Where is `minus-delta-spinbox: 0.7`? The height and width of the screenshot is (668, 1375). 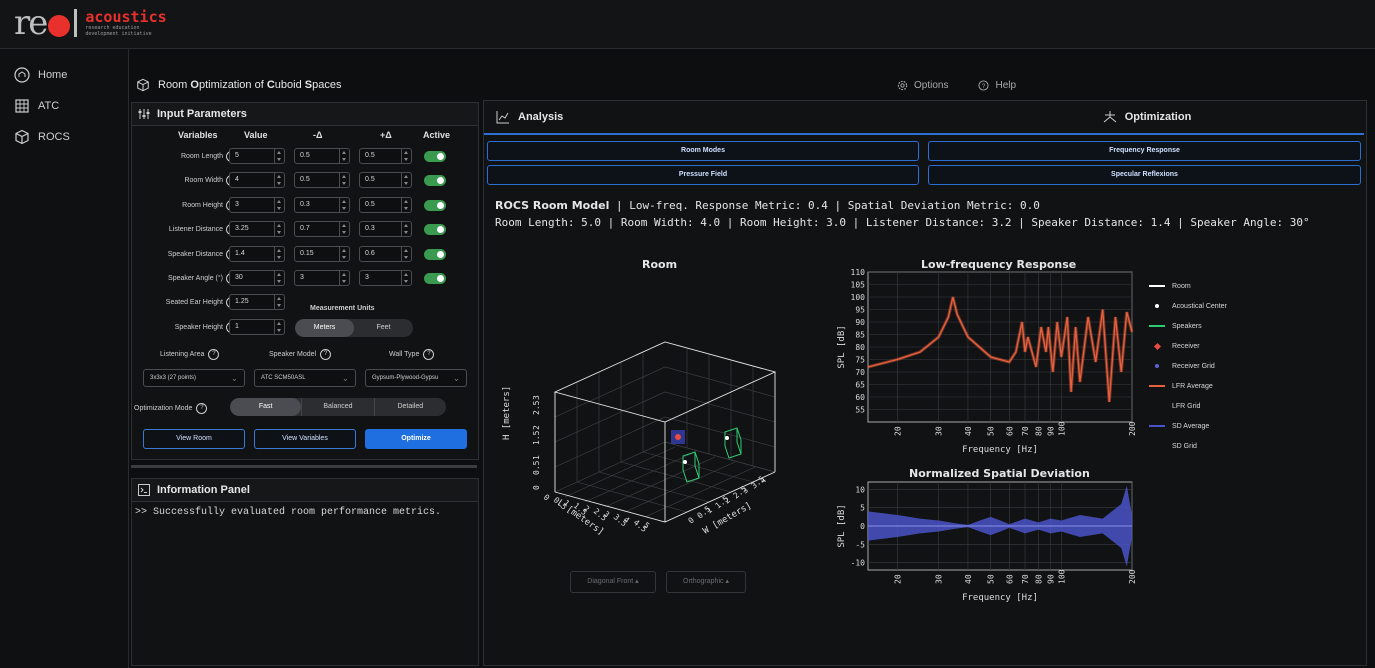
minus-delta-spinbox: 0.7 is located at coordinates (322, 229).